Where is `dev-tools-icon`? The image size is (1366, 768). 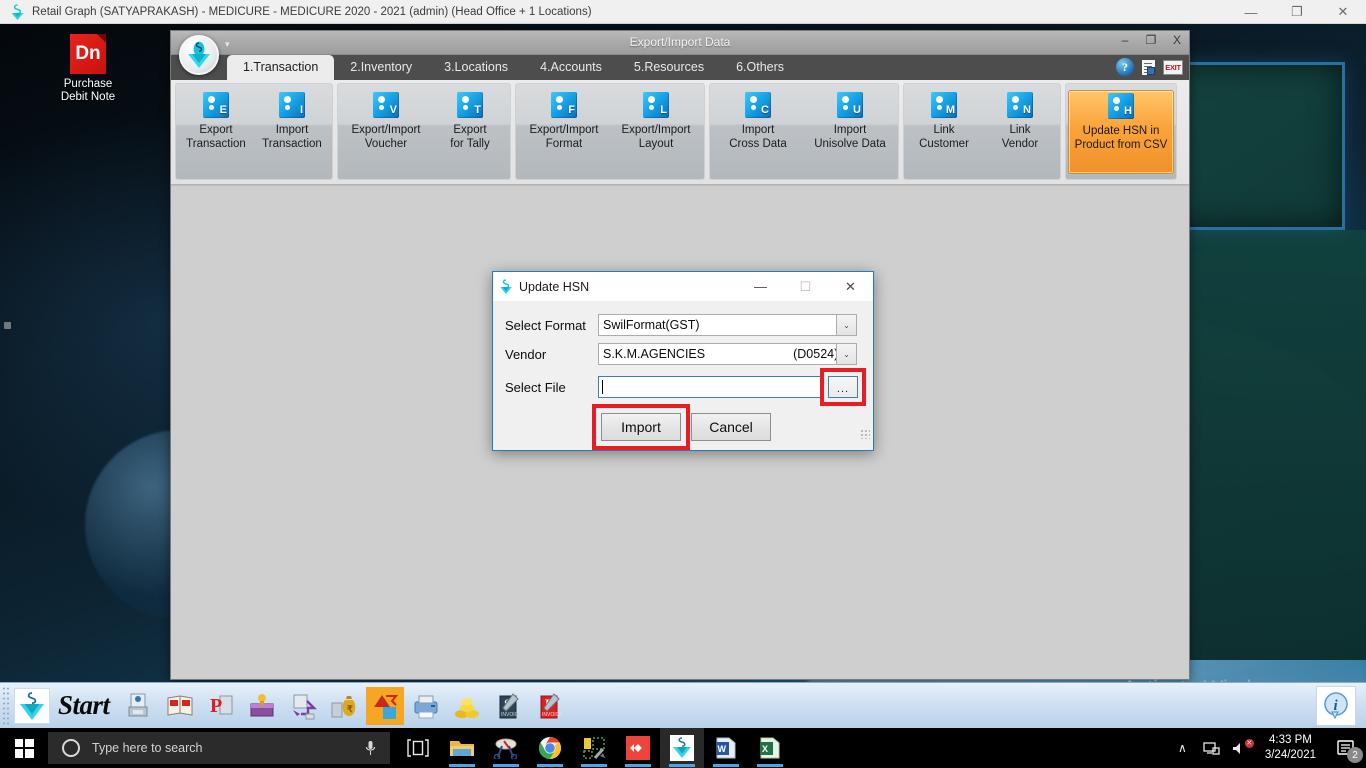 dev-tools-icon is located at coordinates (594, 748).